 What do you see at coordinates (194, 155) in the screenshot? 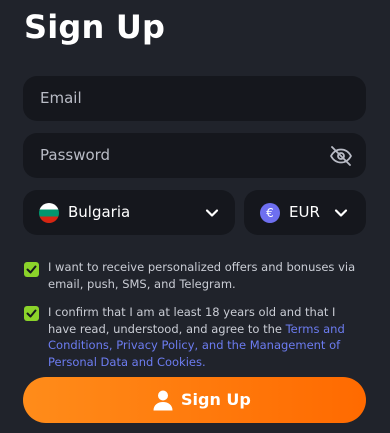
I see `password-field: Password` at bounding box center [194, 155].